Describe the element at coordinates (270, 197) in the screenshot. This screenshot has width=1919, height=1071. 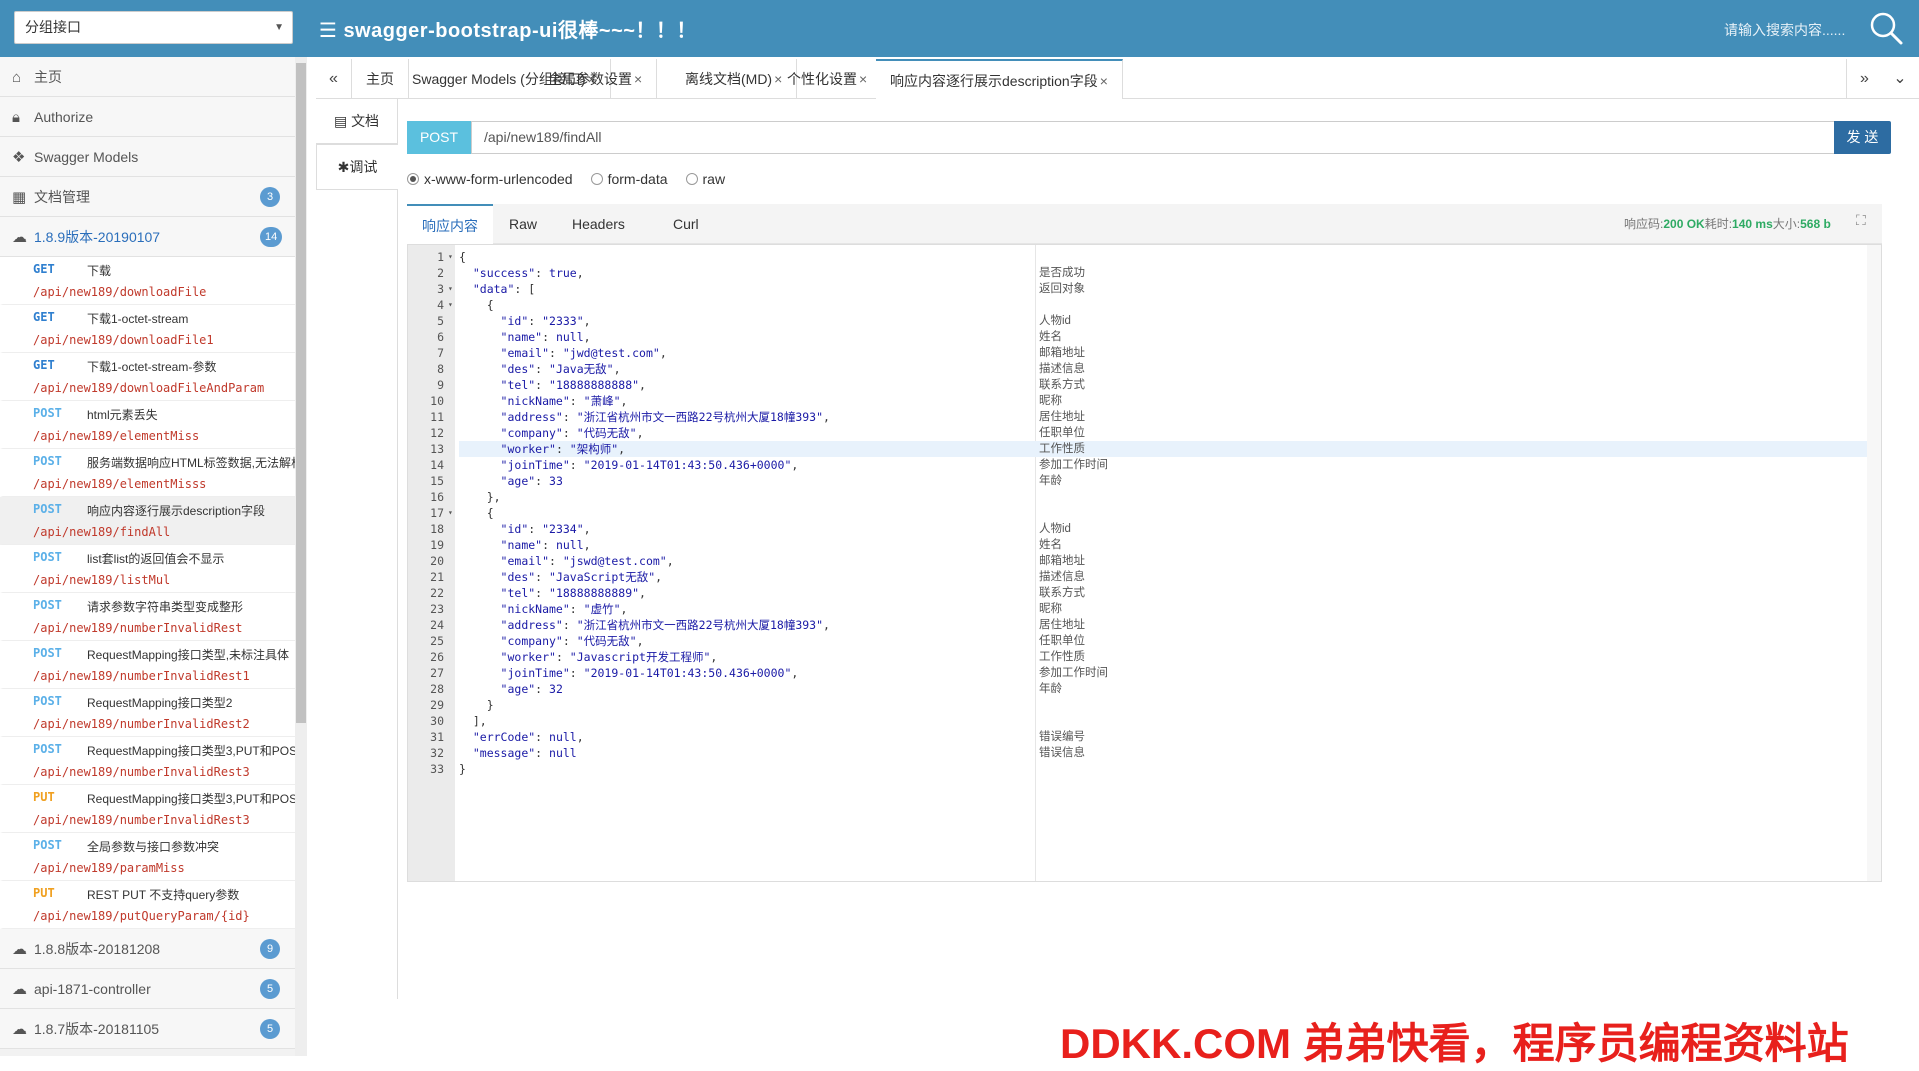
I see `count-badge: 3` at that location.